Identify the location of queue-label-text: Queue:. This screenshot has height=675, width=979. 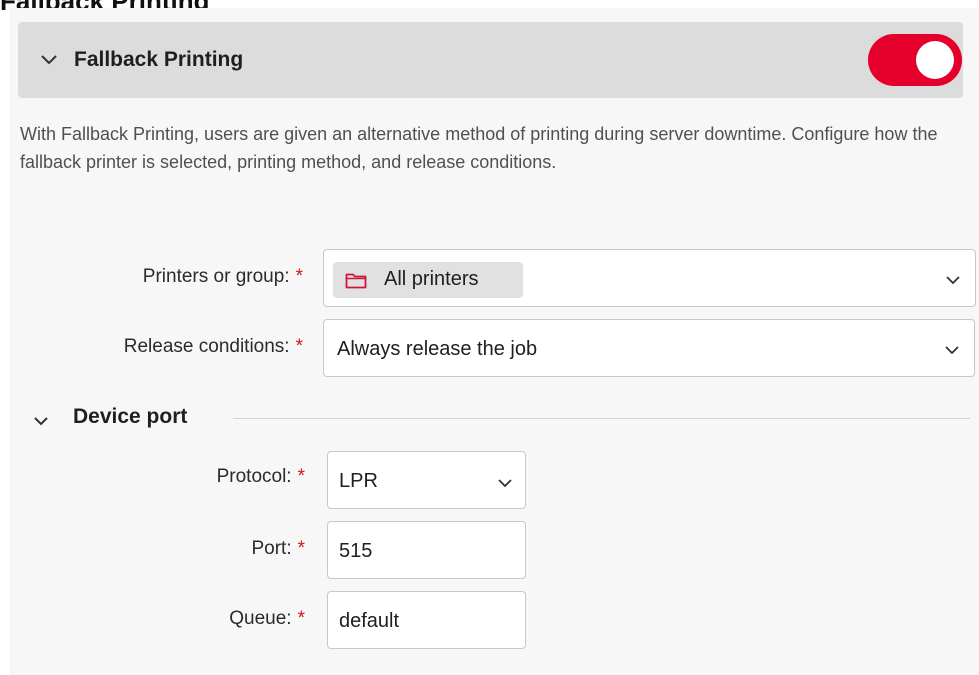
(260, 618).